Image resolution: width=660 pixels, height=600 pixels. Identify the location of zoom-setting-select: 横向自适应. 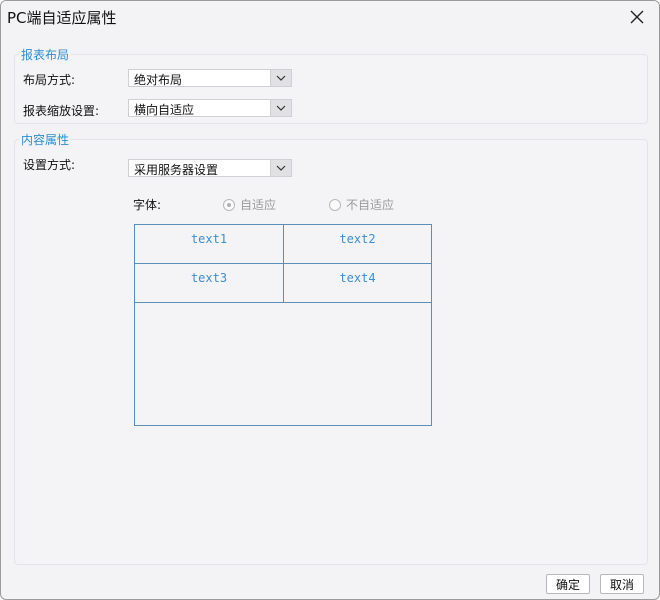
(210, 108).